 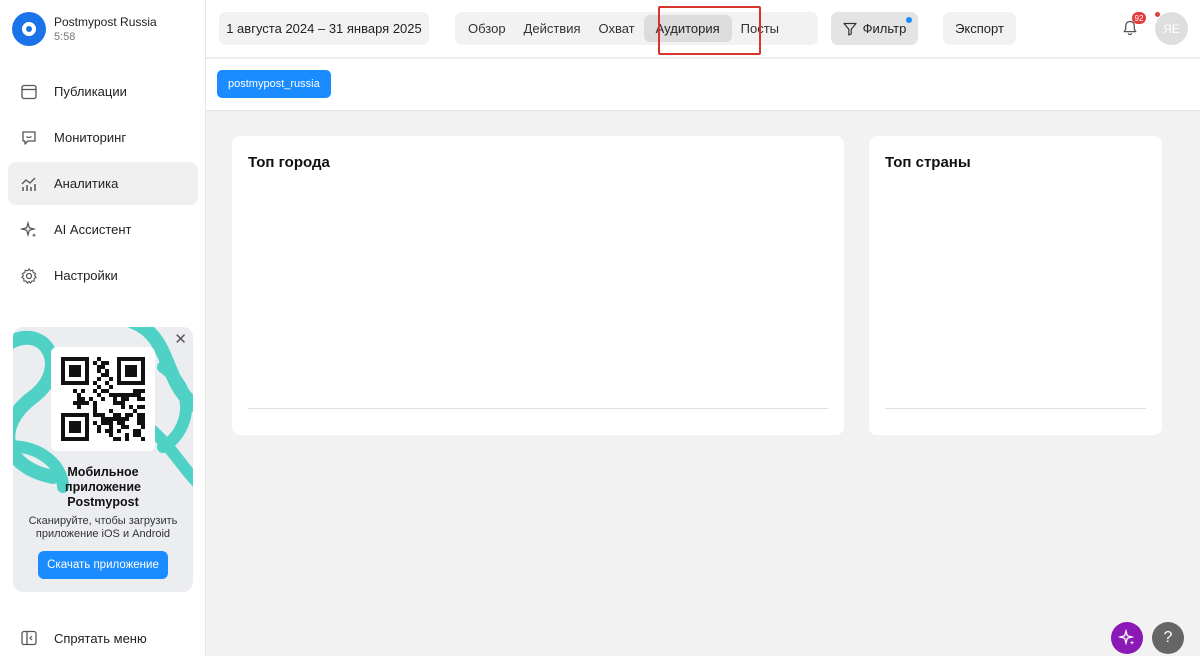 I want to click on sidebar-collapse-icon, so click(x=29, y=638).